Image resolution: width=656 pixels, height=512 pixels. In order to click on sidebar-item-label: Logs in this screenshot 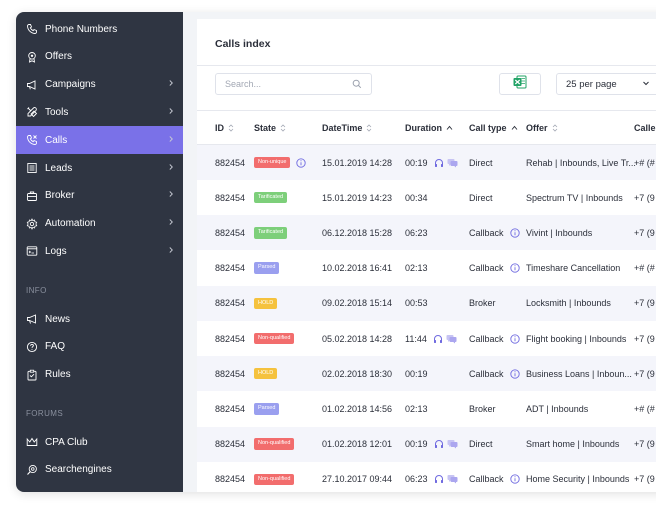, I will do `click(56, 251)`.